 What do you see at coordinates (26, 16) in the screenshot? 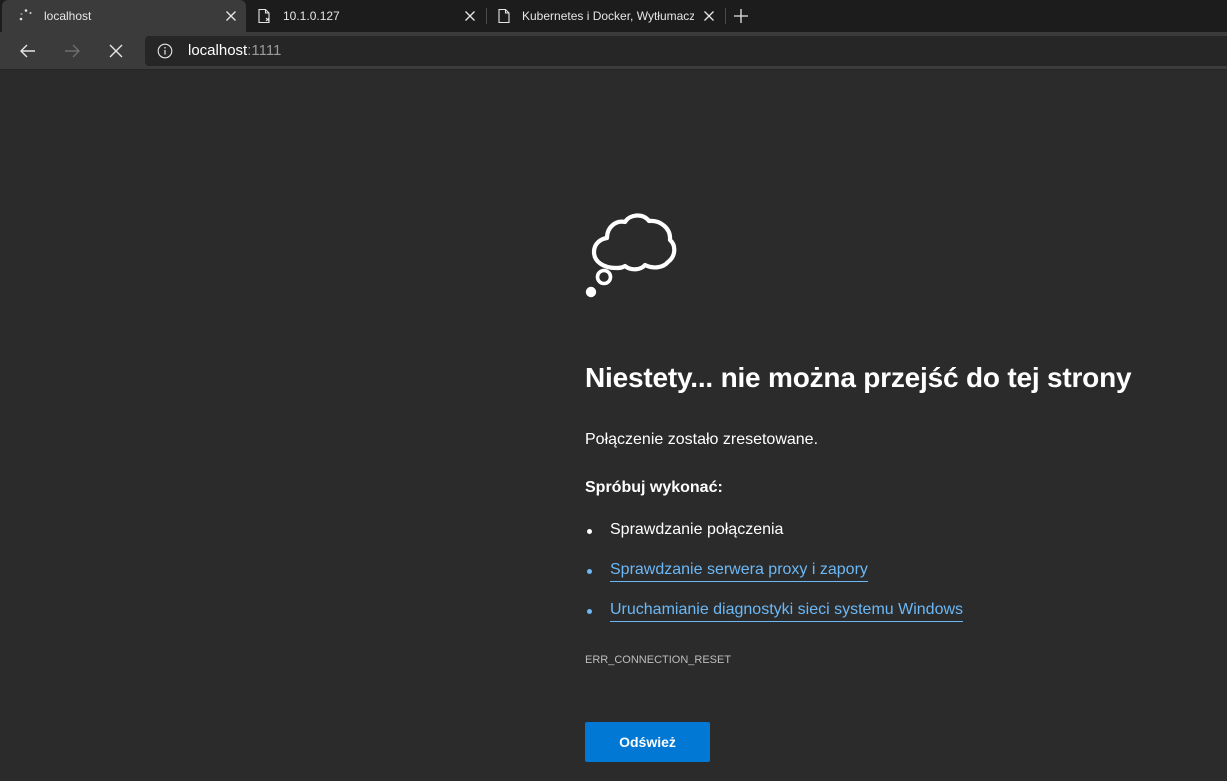
I see `loading-spinner-icon` at bounding box center [26, 16].